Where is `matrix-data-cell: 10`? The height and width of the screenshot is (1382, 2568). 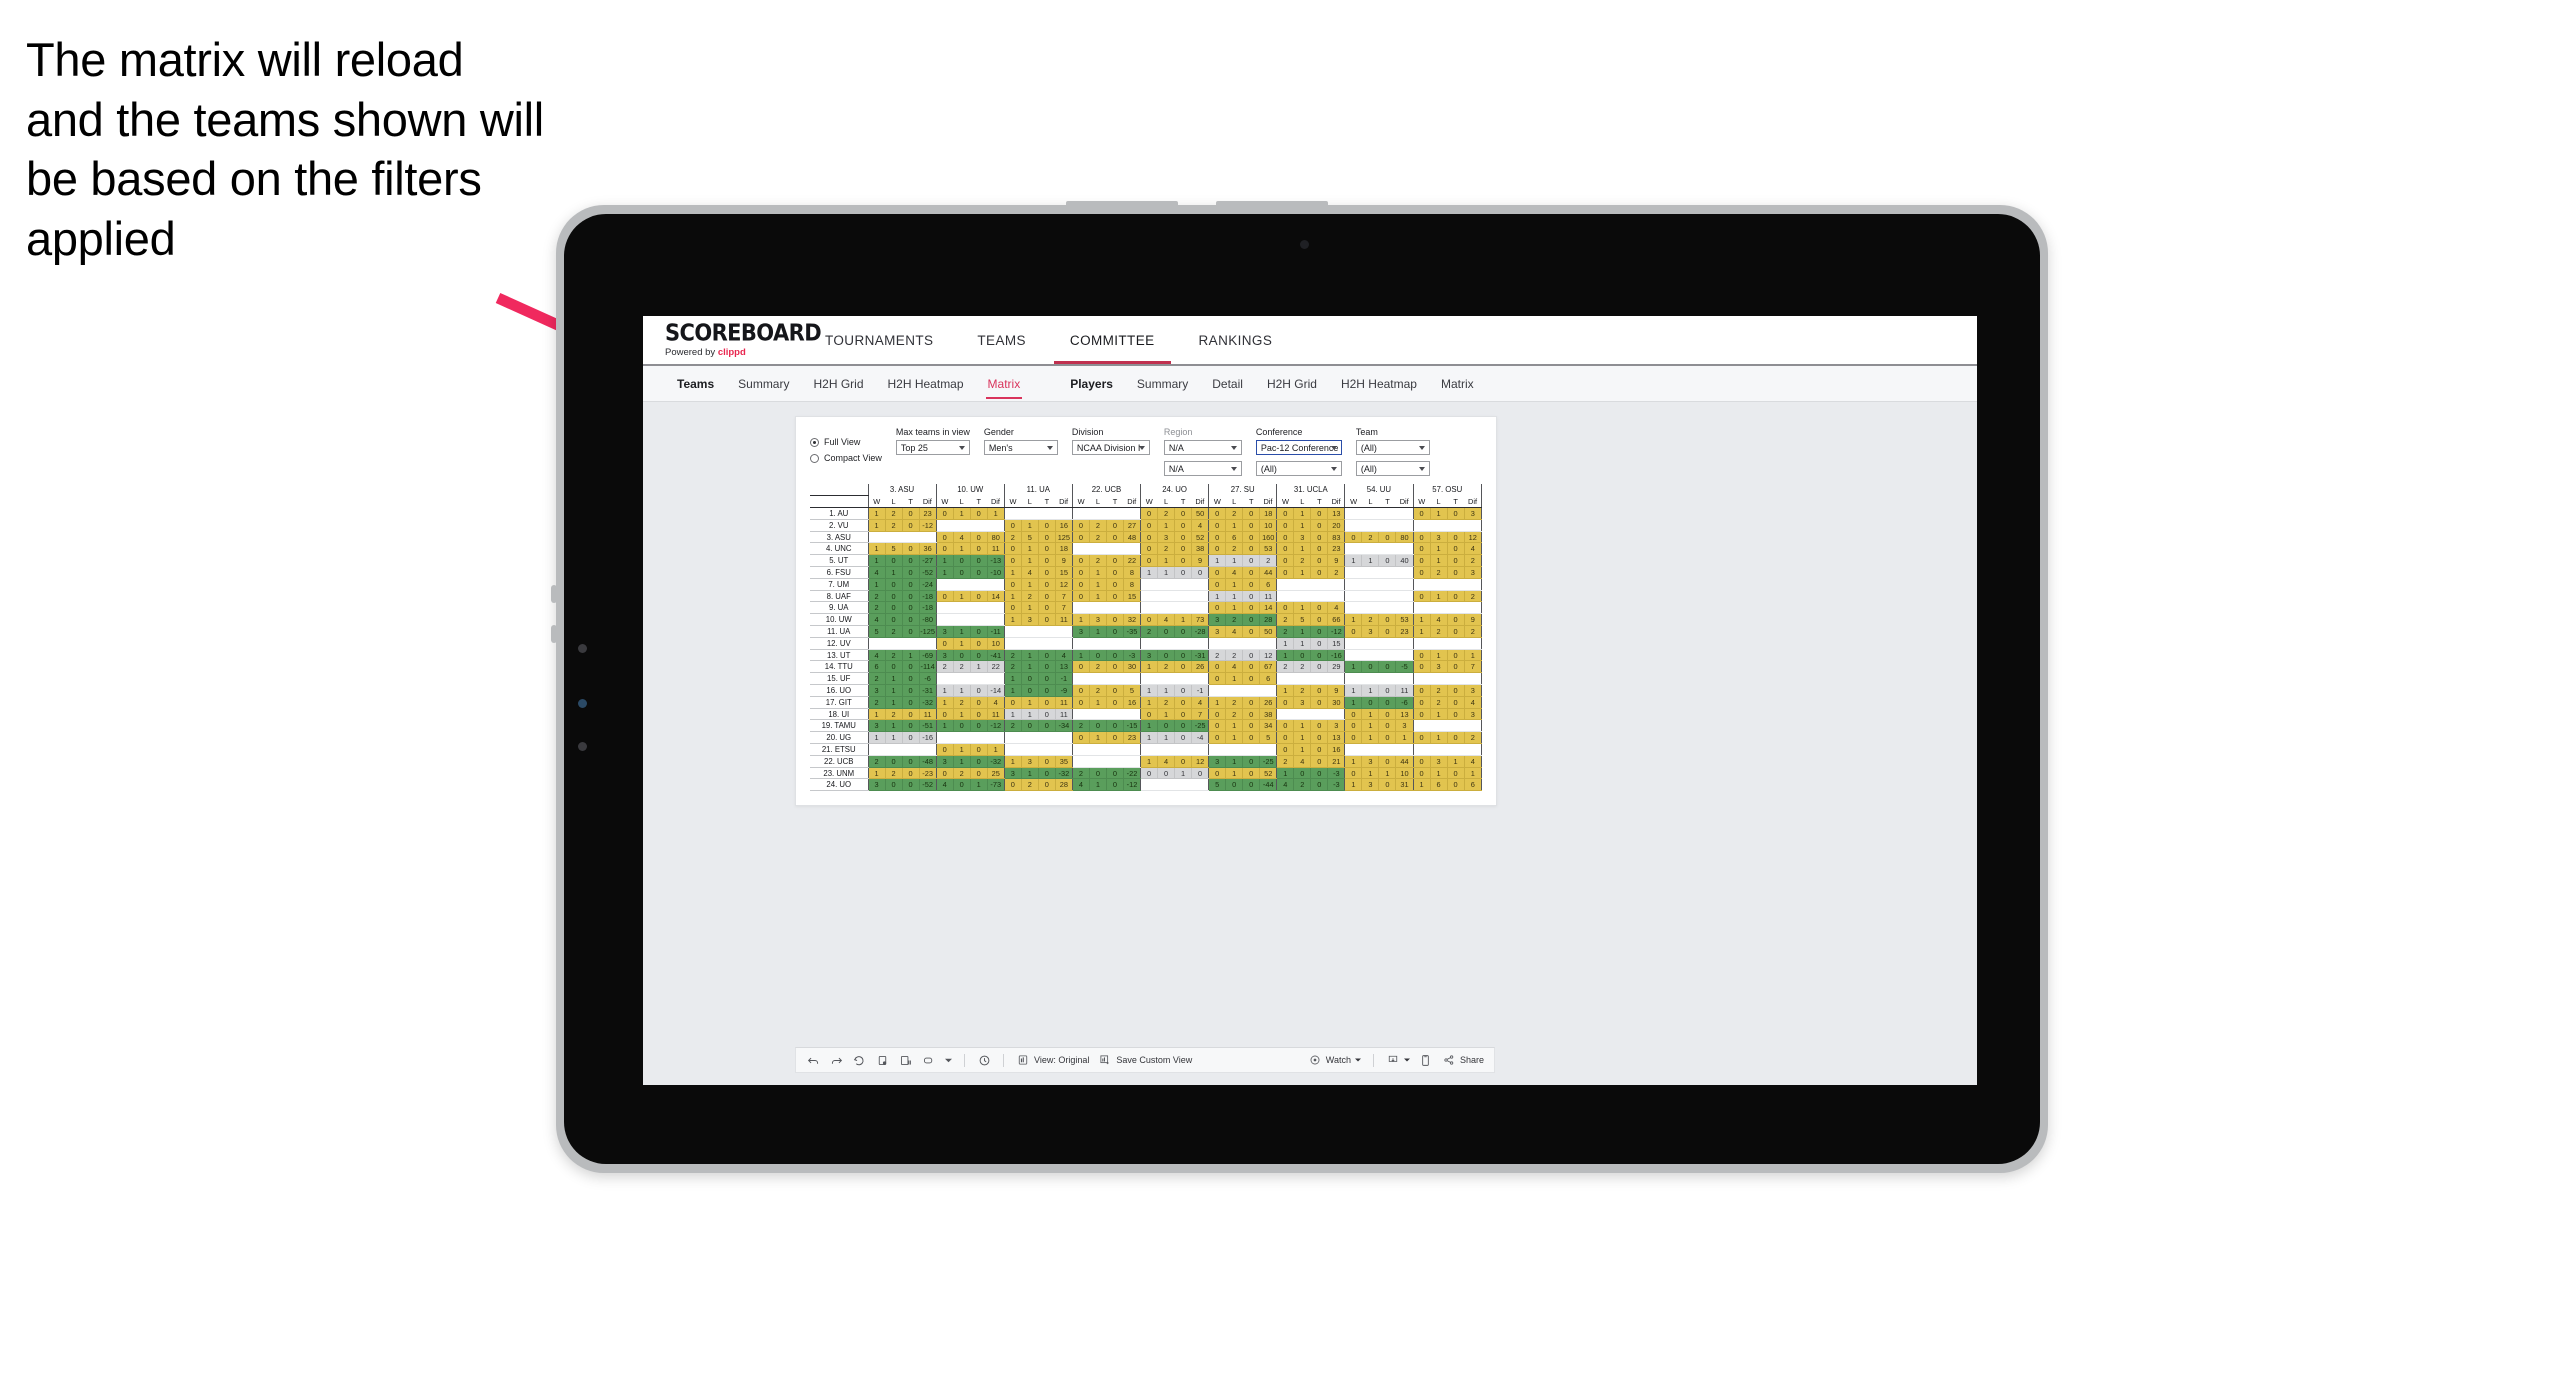
matrix-data-cell: 10 is located at coordinates (1404, 773).